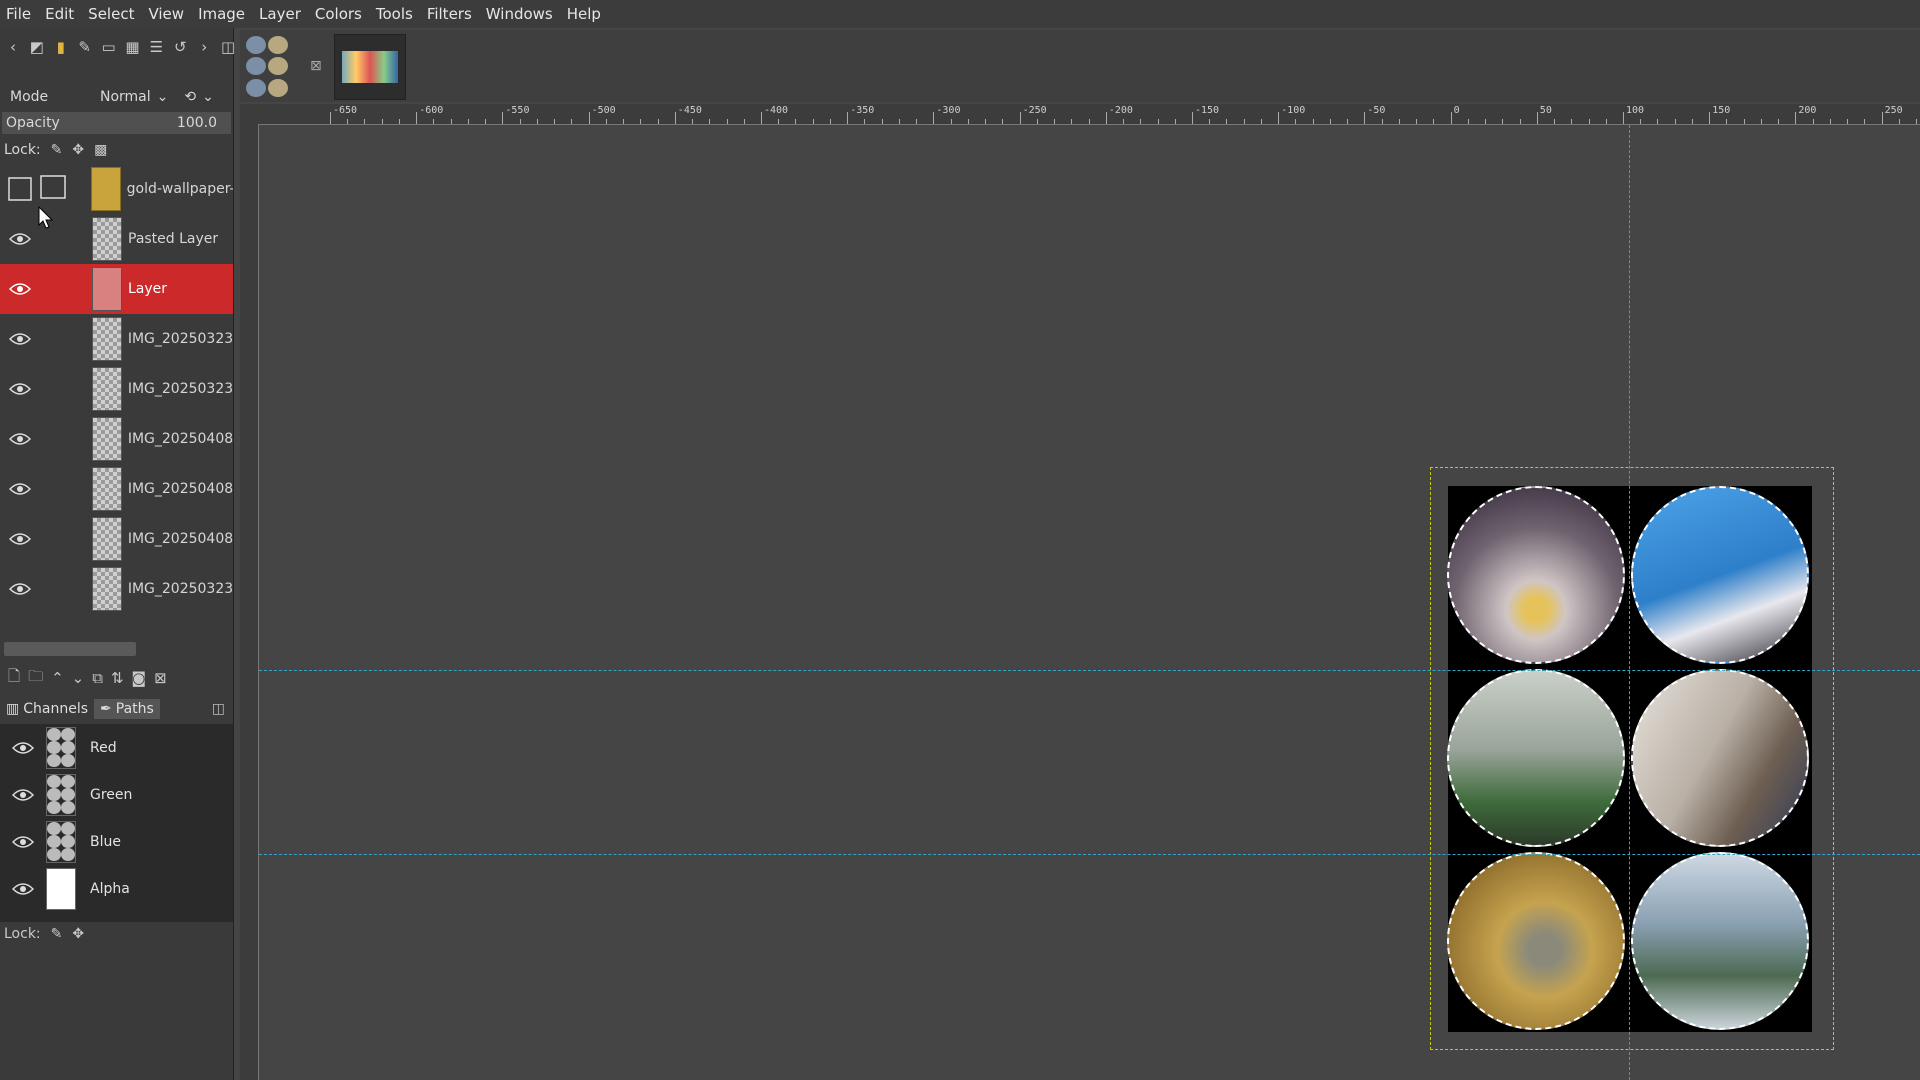 Image resolution: width=1920 pixels, height=1080 pixels. What do you see at coordinates (249, 602) in the screenshot?
I see `vertical-ruler` at bounding box center [249, 602].